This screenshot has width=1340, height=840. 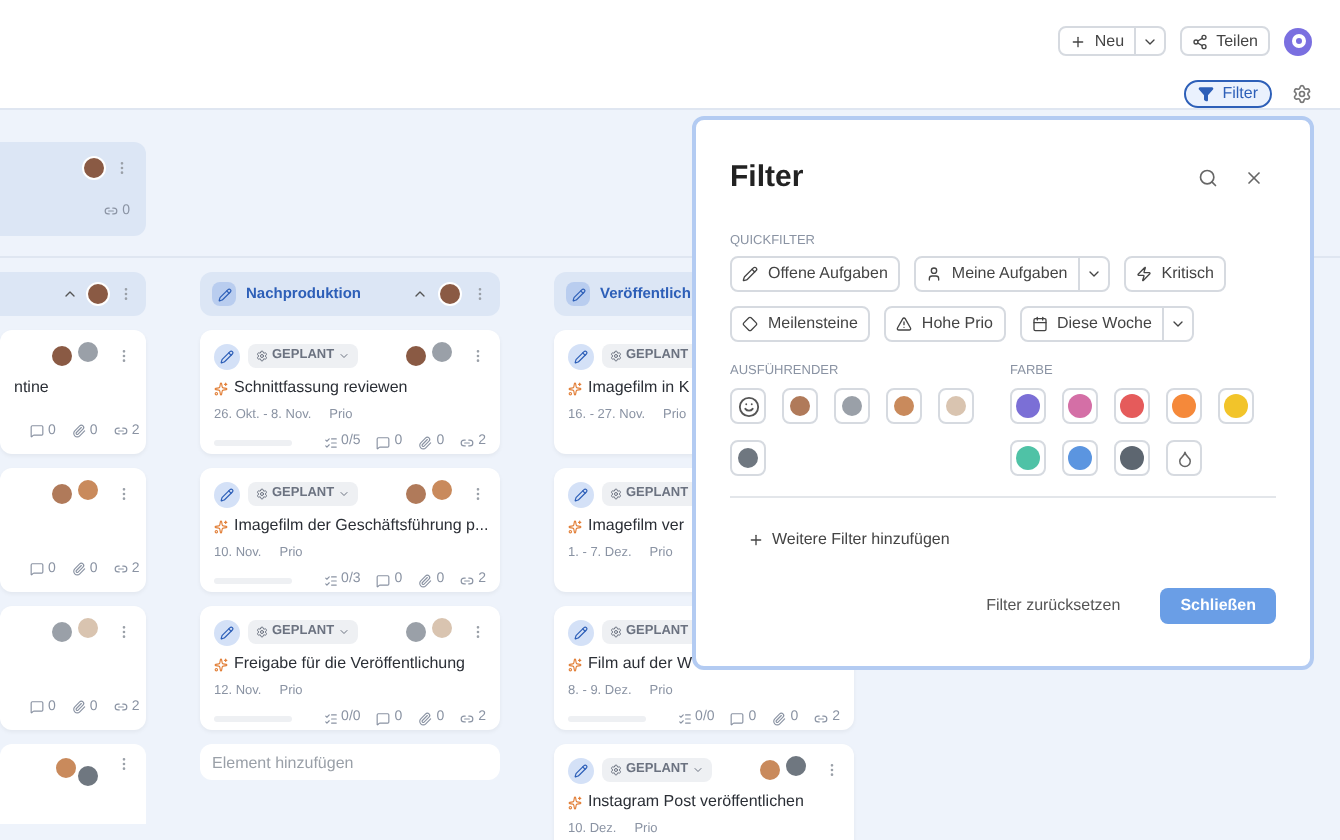 I want to click on share-icon, so click(x=1200, y=41).